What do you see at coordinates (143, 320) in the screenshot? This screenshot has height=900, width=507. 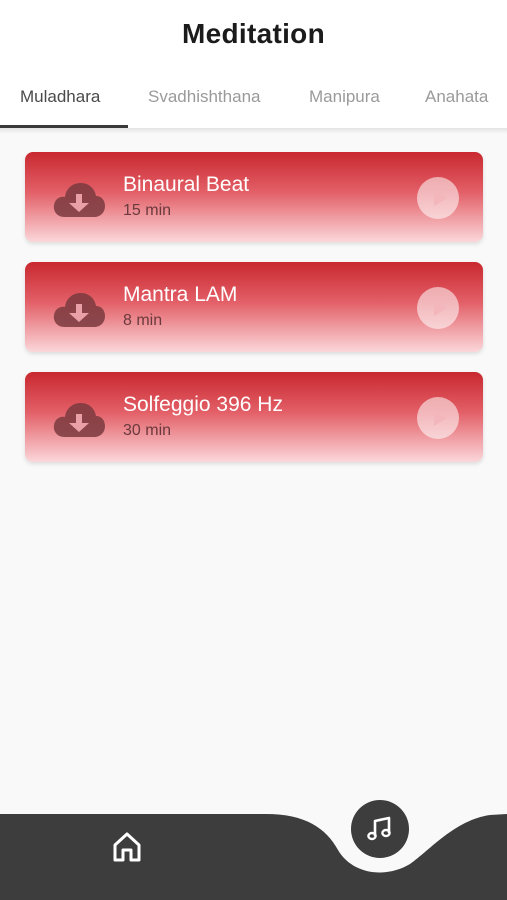 I see `track-duration: 8 min` at bounding box center [143, 320].